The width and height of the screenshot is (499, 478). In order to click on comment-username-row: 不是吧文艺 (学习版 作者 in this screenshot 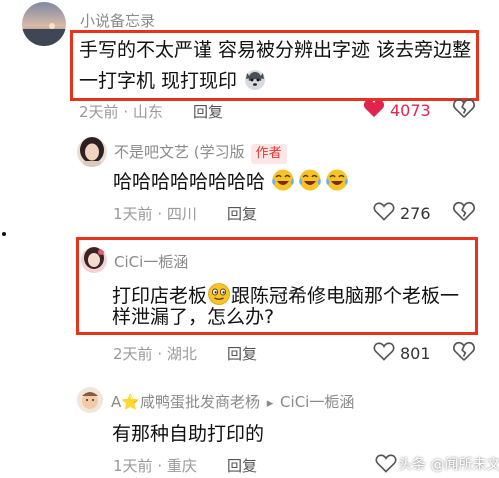, I will do `click(200, 152)`.